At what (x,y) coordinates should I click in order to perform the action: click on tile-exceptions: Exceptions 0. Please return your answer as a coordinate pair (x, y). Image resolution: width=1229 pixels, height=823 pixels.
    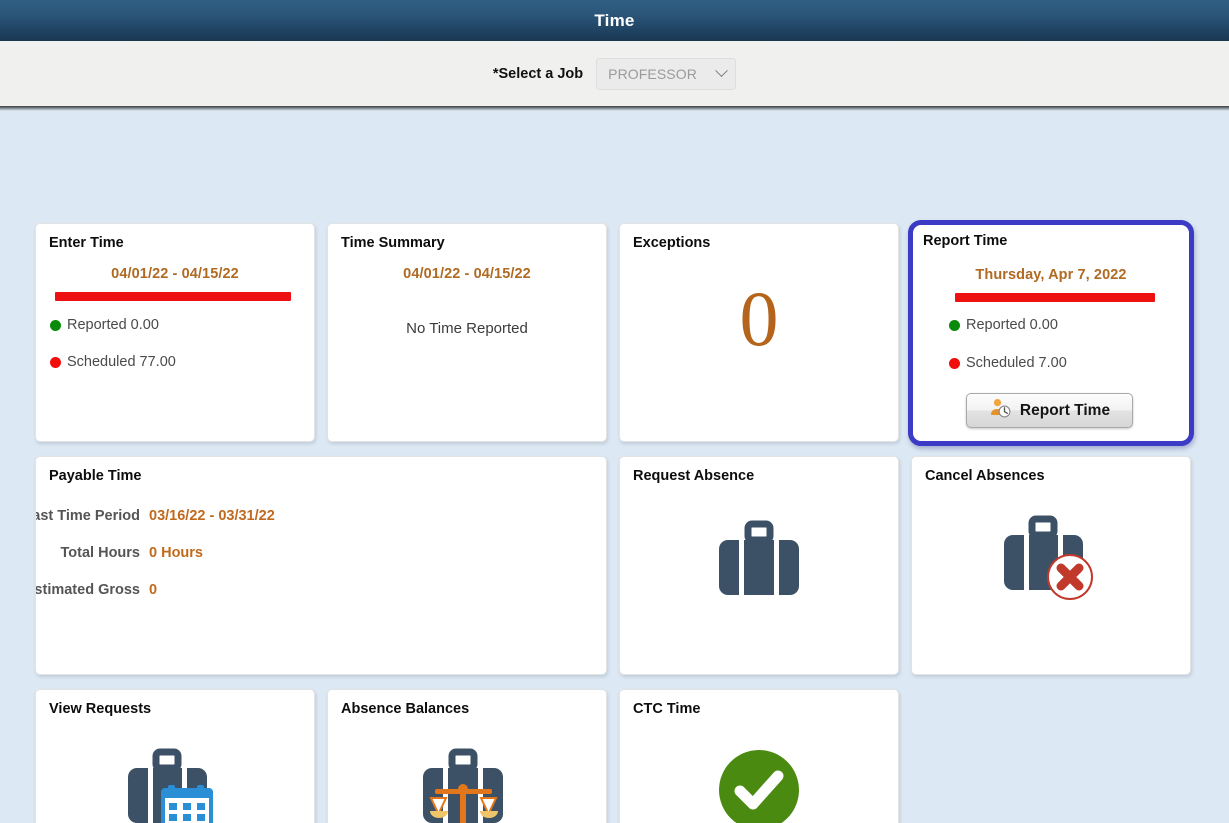
    Looking at the image, I should click on (759, 332).